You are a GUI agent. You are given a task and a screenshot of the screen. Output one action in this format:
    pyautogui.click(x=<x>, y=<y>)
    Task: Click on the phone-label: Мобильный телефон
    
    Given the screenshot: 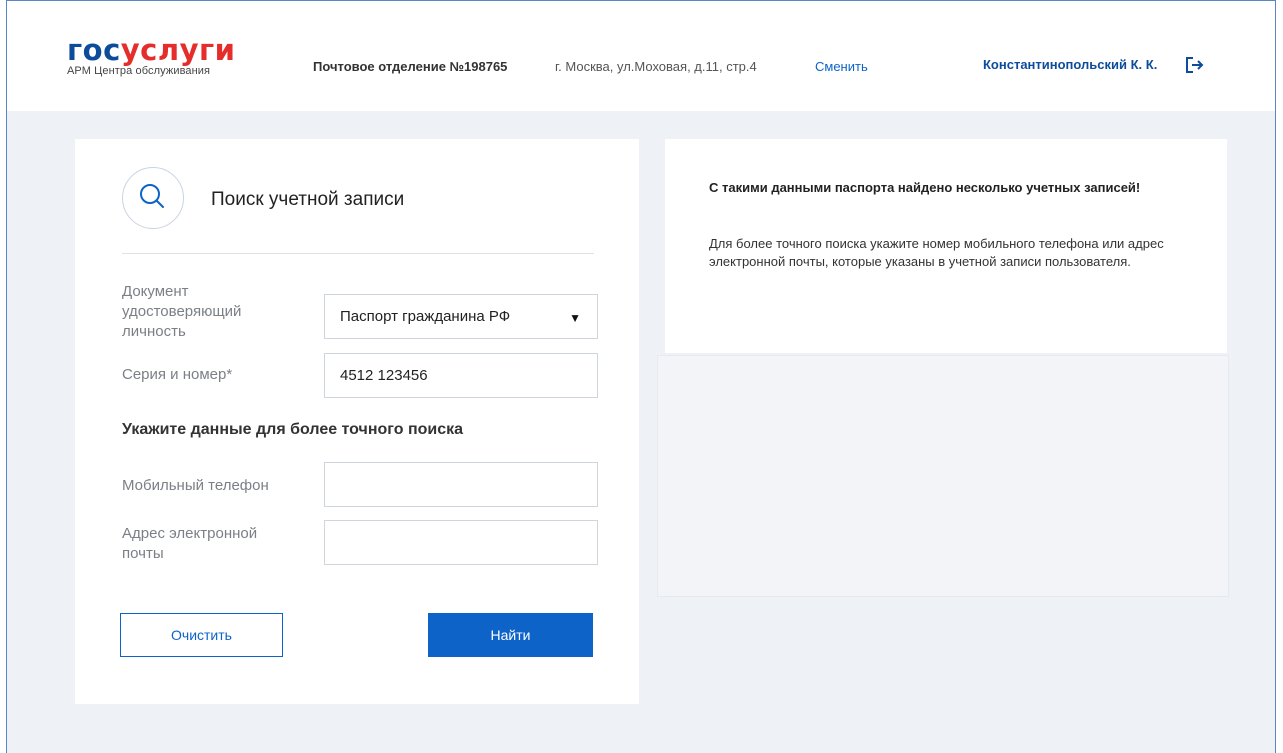 What is the action you would take?
    pyautogui.click(x=195, y=485)
    